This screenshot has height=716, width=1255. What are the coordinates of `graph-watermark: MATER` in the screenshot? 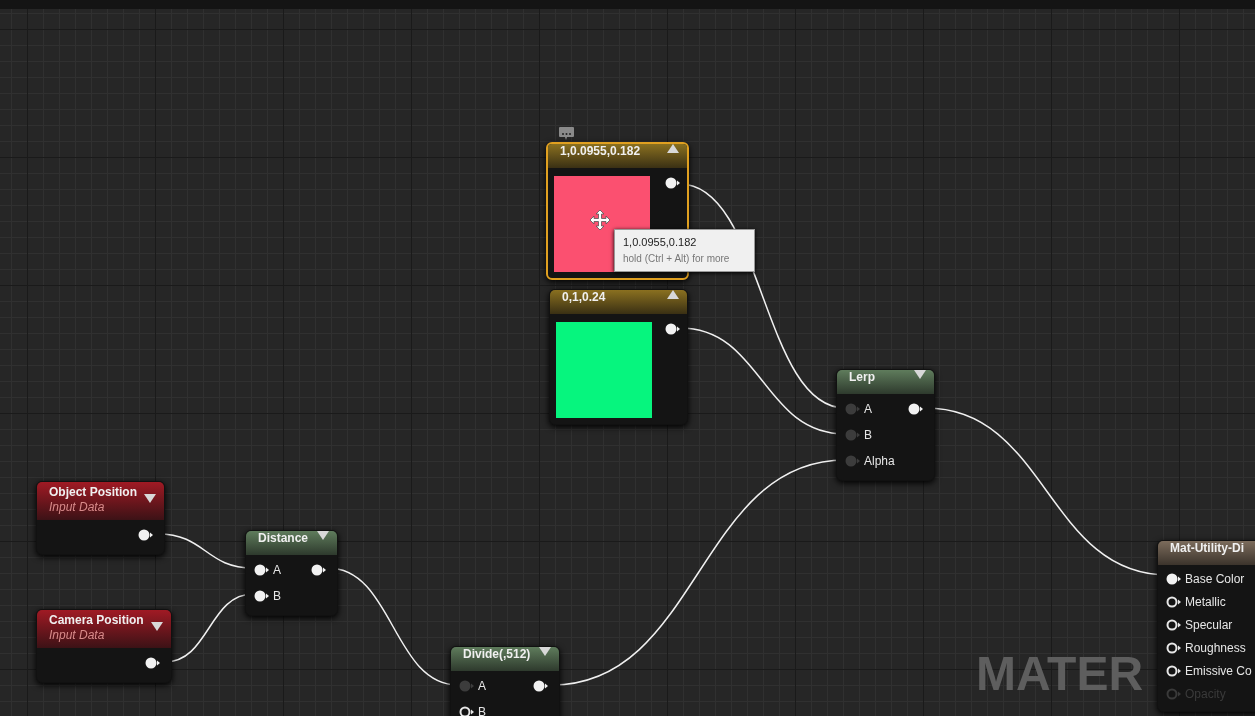 It's located at (1060, 674).